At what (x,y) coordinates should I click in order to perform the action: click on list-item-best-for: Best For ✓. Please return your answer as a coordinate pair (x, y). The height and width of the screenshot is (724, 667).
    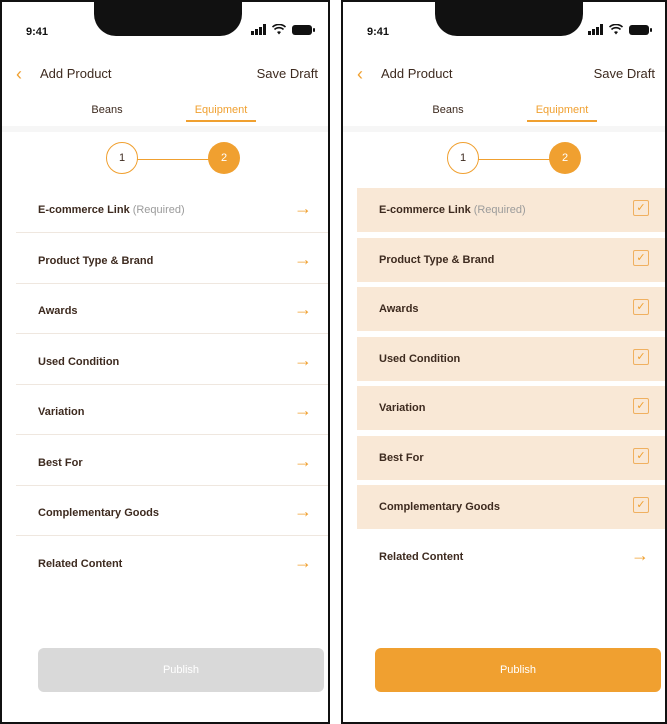
    Looking at the image, I should click on (511, 457).